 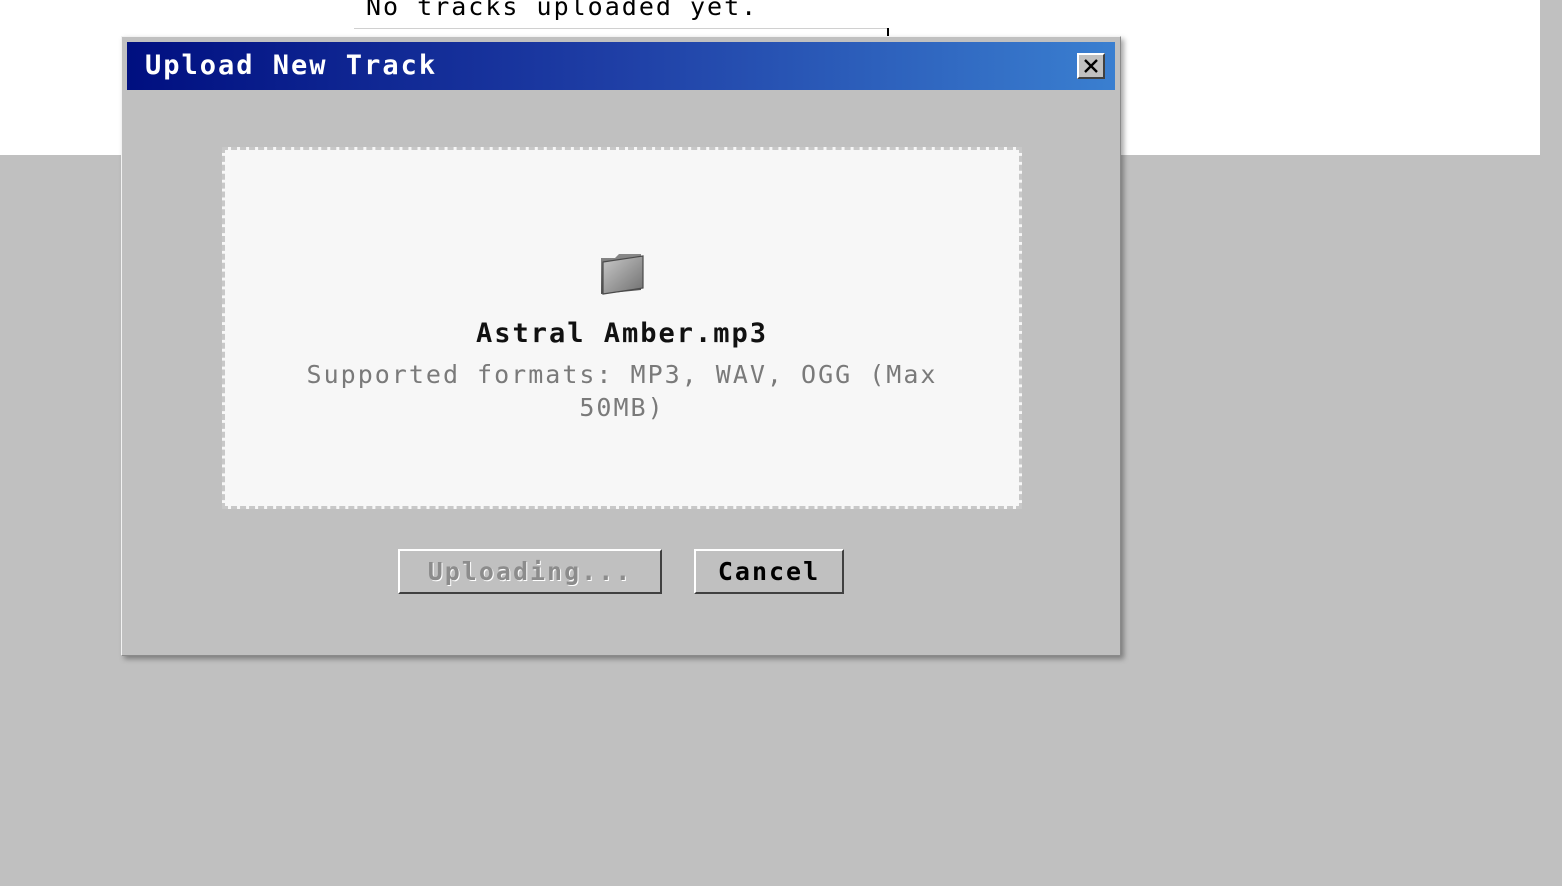 I want to click on folder-icon, so click(x=622, y=274).